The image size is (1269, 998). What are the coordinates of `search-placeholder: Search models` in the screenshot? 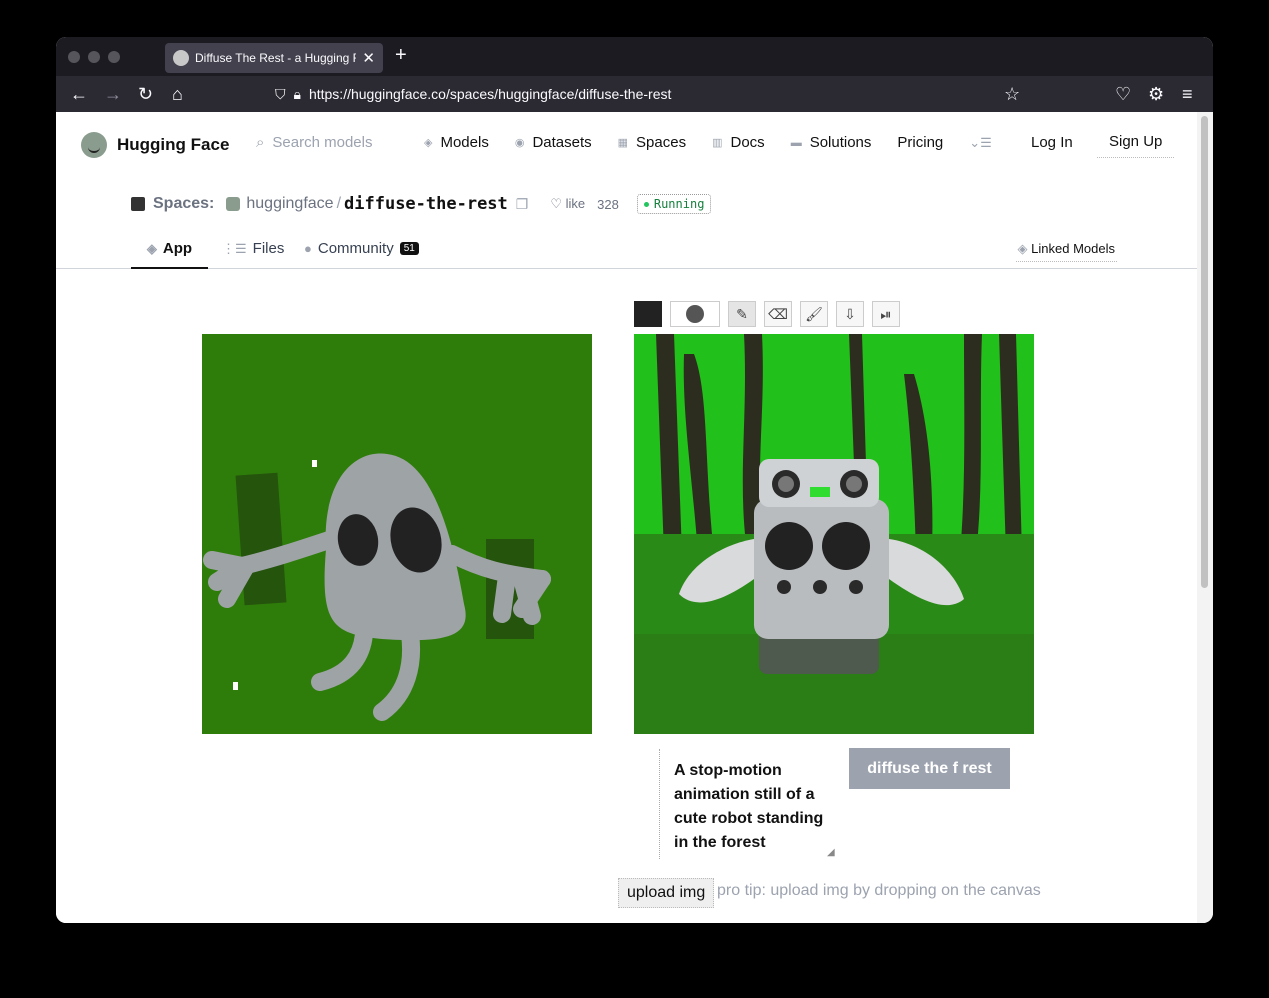 It's located at (322, 142).